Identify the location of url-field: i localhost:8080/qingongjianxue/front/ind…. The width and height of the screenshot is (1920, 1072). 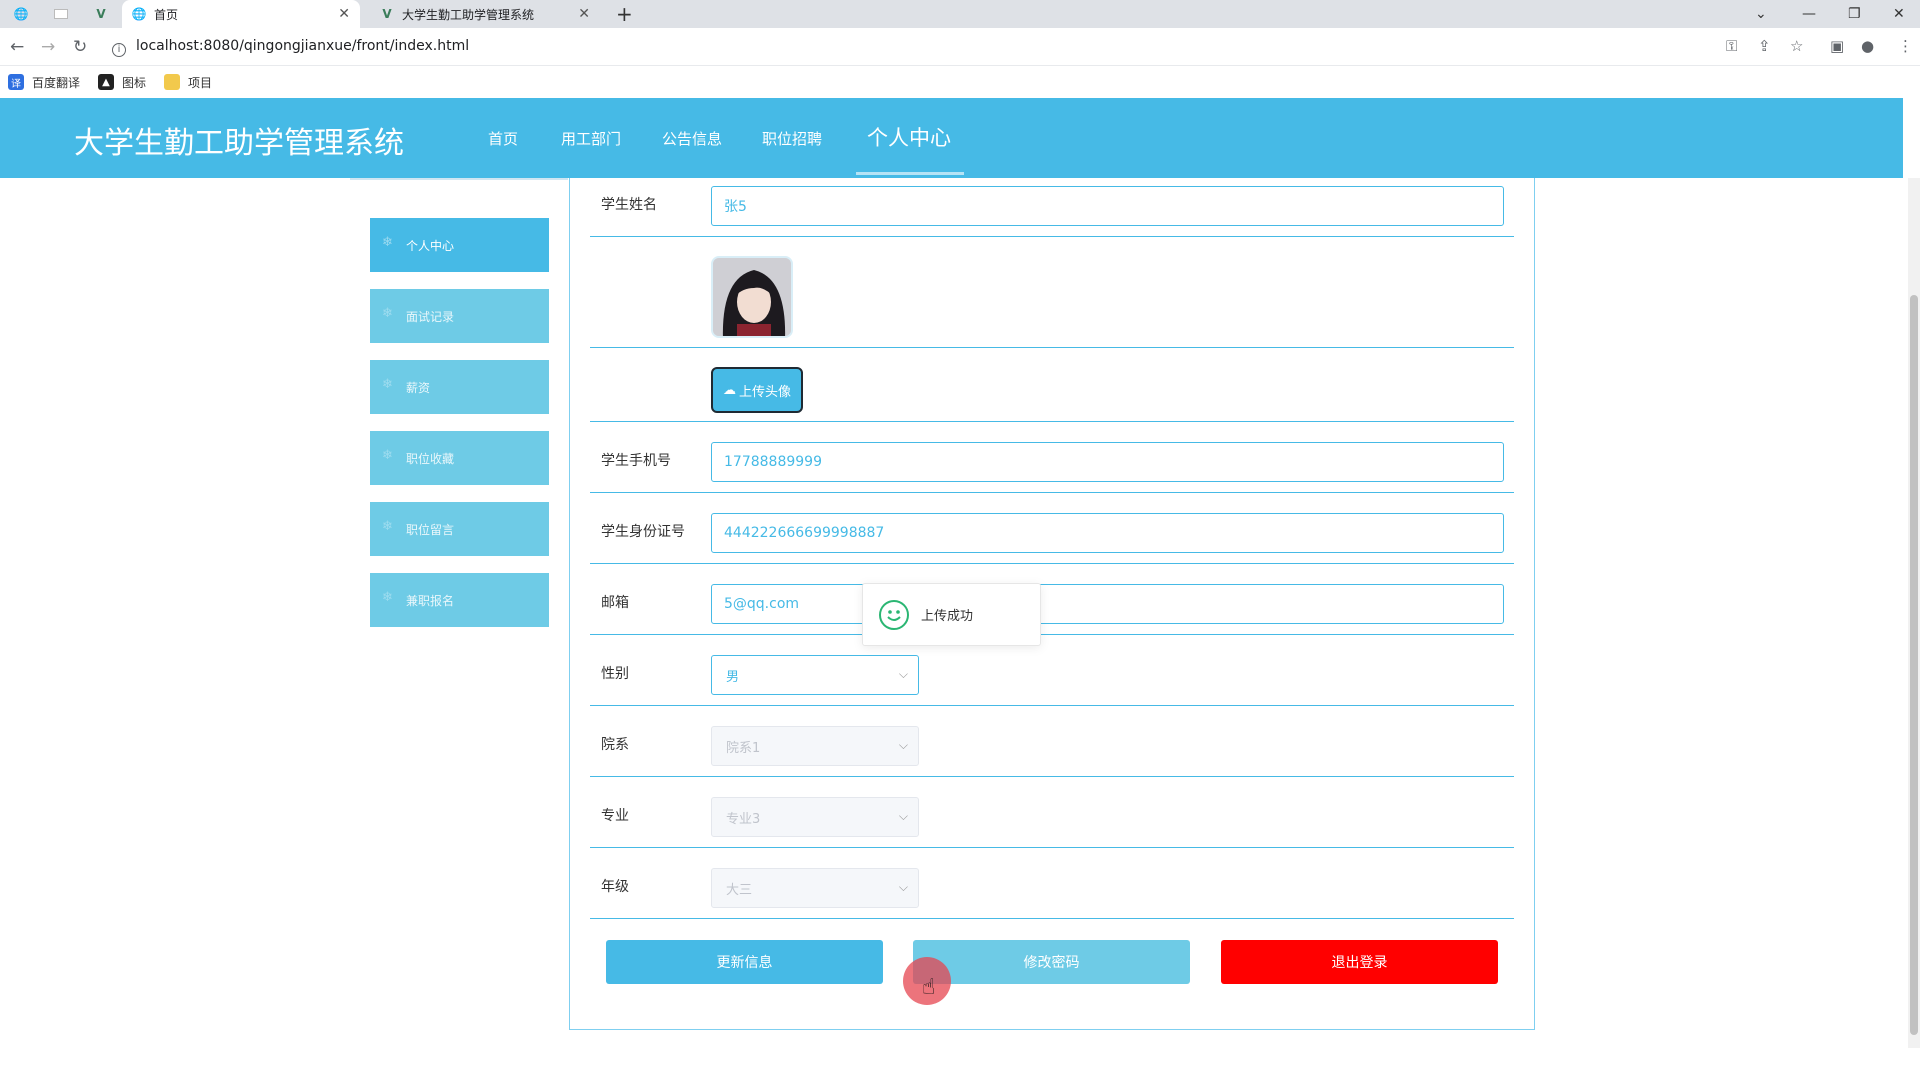
(290, 47).